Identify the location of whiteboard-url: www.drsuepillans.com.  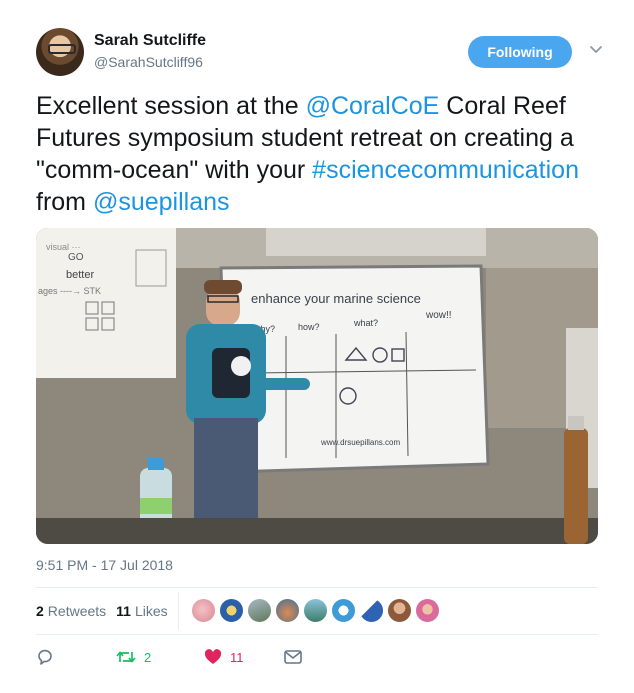
(360, 442).